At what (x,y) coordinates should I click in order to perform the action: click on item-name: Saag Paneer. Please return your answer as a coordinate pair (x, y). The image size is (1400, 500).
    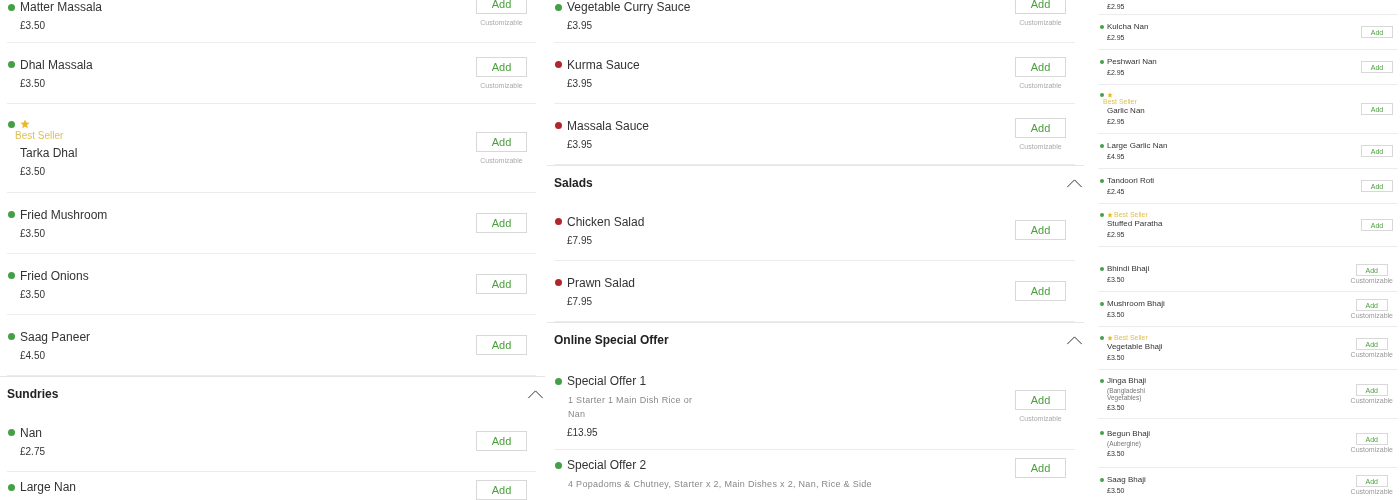
    Looking at the image, I should click on (55, 336).